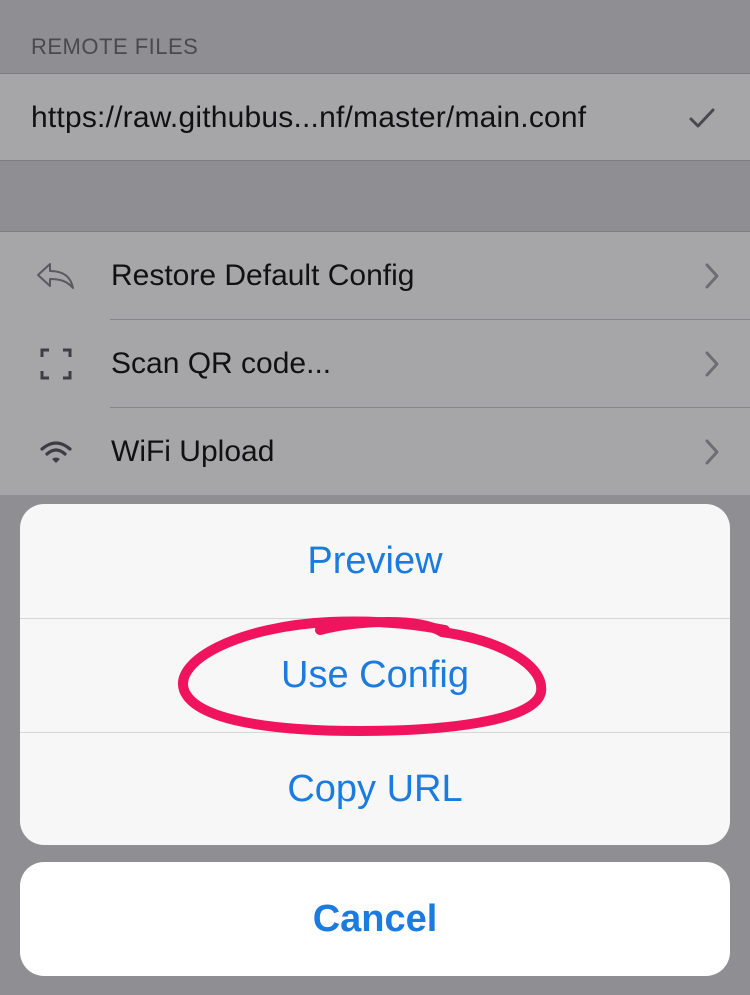 This screenshot has width=750, height=995. I want to click on copy-url-button: Copy URL, so click(375, 788).